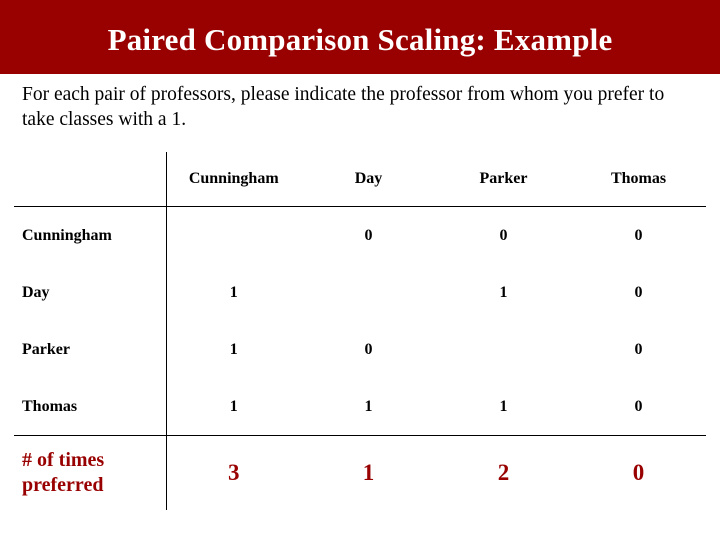  What do you see at coordinates (368, 179) in the screenshot?
I see `column-header-day: Day` at bounding box center [368, 179].